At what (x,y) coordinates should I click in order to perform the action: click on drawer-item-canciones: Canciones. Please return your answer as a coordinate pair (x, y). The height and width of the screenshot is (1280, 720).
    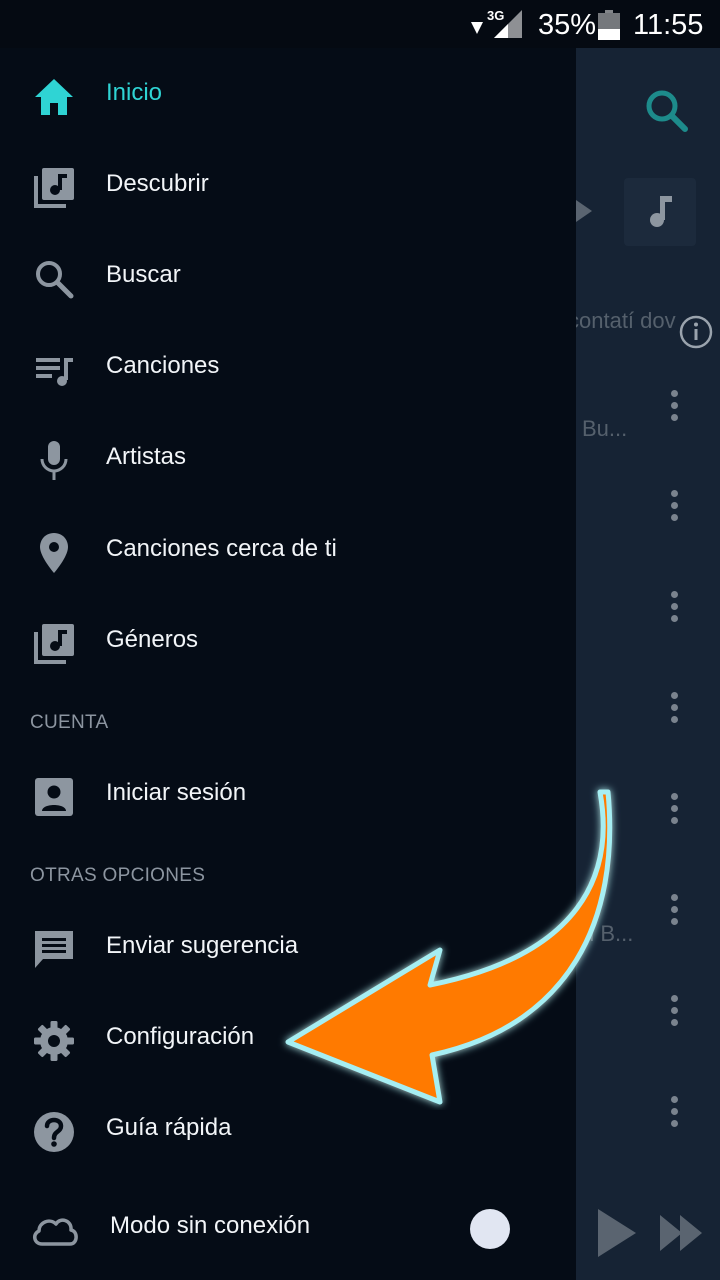
    Looking at the image, I should click on (288, 369).